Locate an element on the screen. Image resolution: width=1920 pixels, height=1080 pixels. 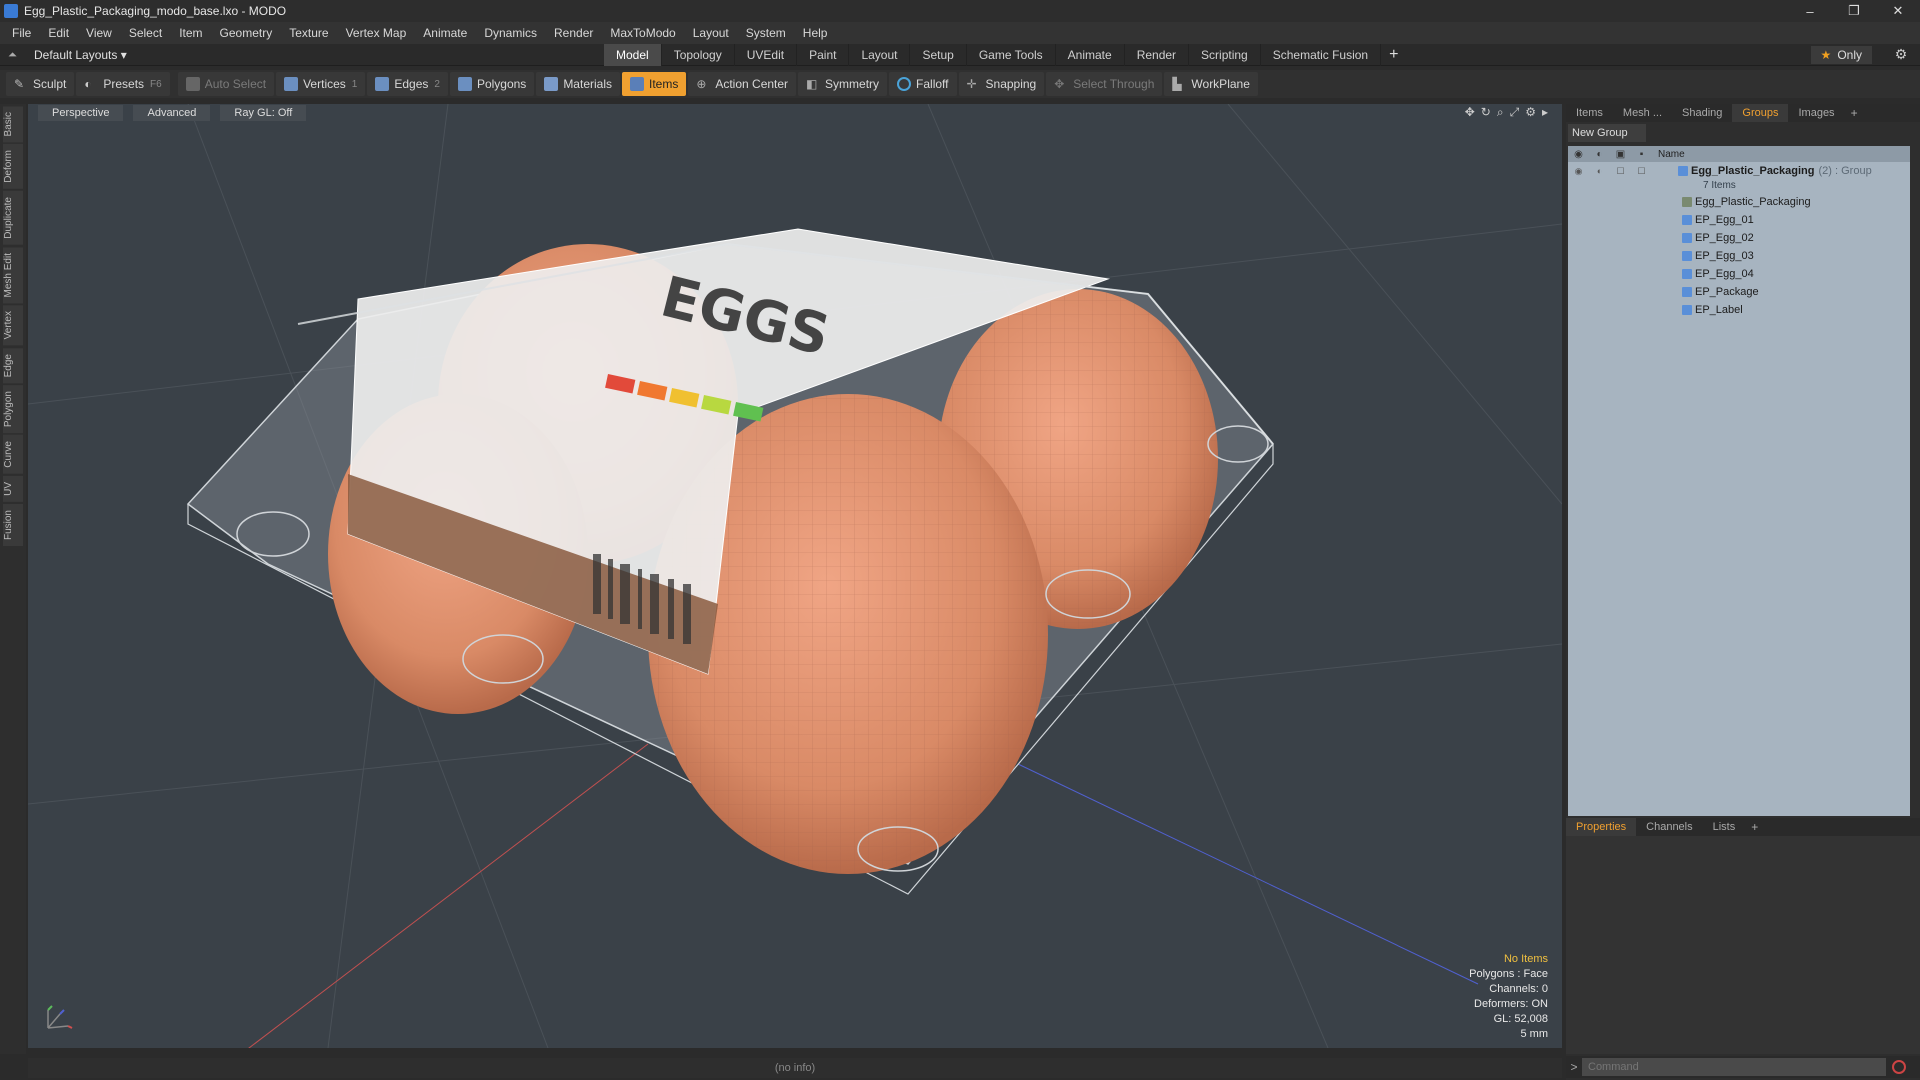
tab-groups: Groups is located at coordinates (1760, 113).